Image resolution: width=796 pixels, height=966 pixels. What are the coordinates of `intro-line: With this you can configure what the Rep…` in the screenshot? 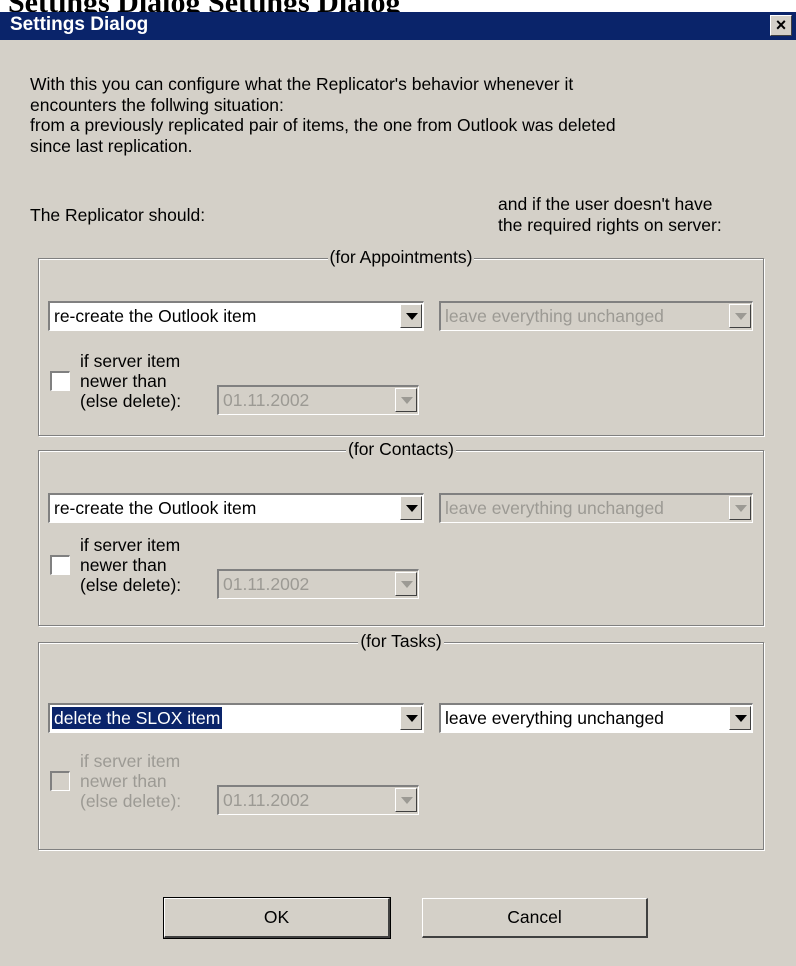 It's located at (302, 84).